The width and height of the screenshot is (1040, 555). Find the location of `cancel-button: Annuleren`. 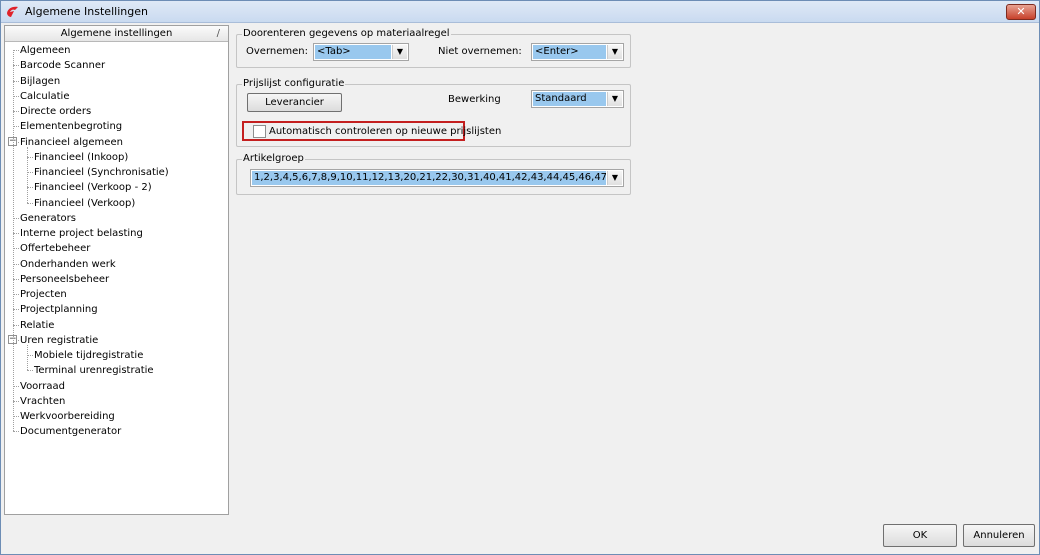

cancel-button: Annuleren is located at coordinates (999, 535).